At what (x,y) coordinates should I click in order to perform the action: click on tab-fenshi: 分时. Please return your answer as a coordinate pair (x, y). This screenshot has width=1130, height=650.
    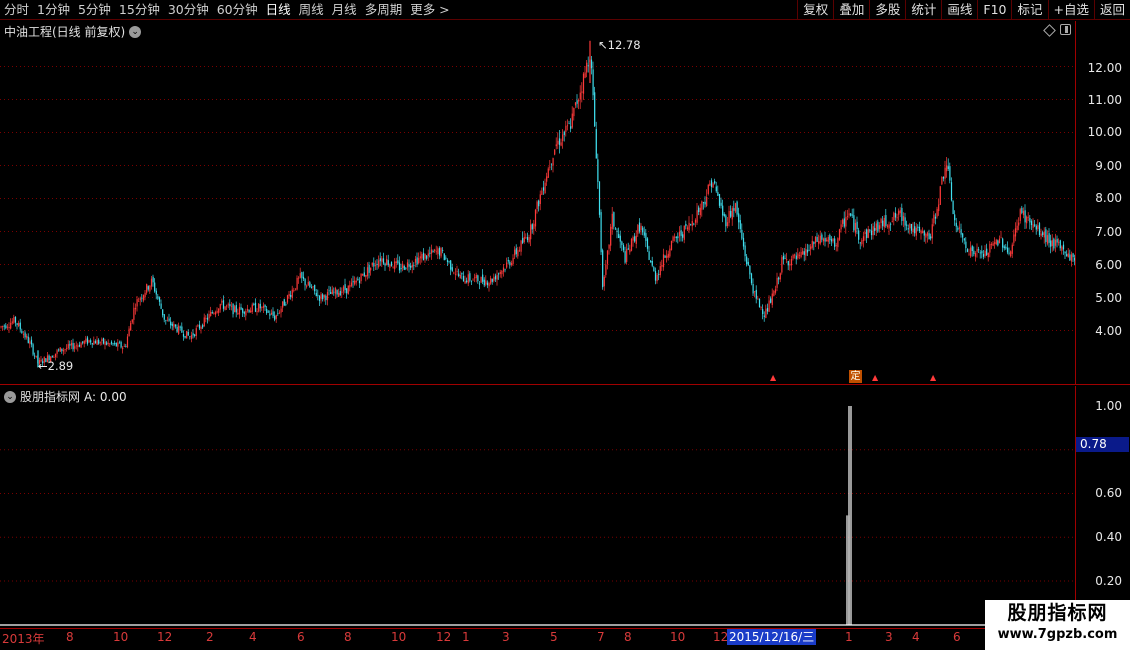
    Looking at the image, I should click on (16, 10).